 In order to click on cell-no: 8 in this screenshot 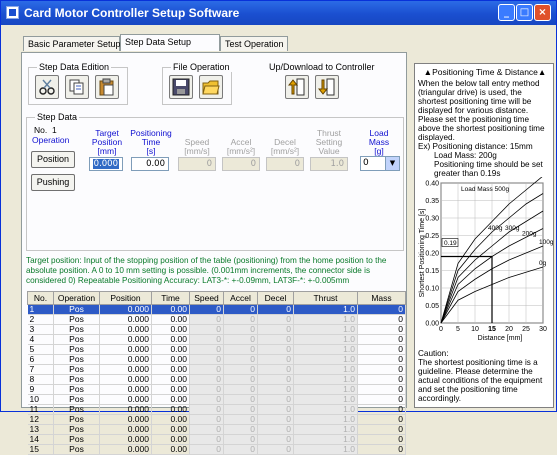, I will do `click(40, 379)`.